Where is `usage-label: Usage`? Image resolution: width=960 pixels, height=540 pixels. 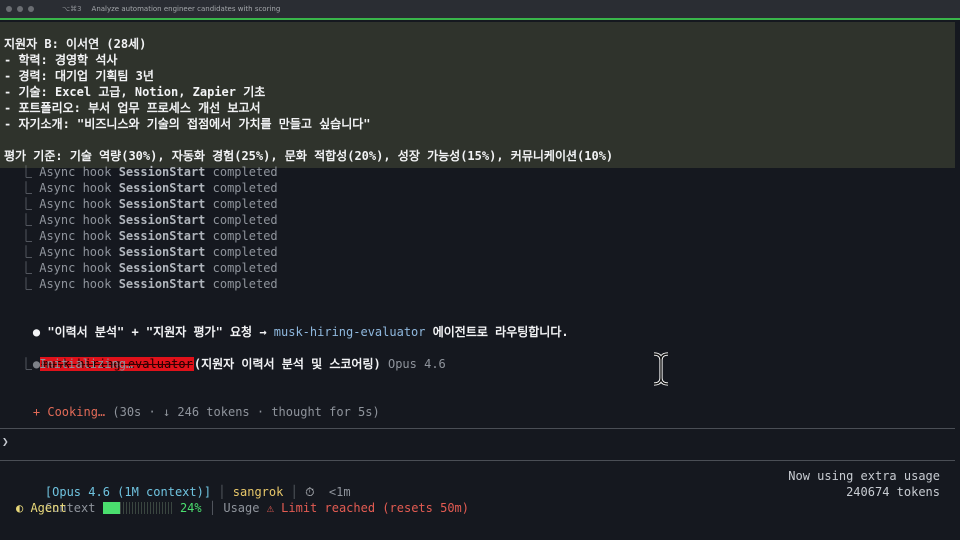 usage-label: Usage is located at coordinates (241, 508).